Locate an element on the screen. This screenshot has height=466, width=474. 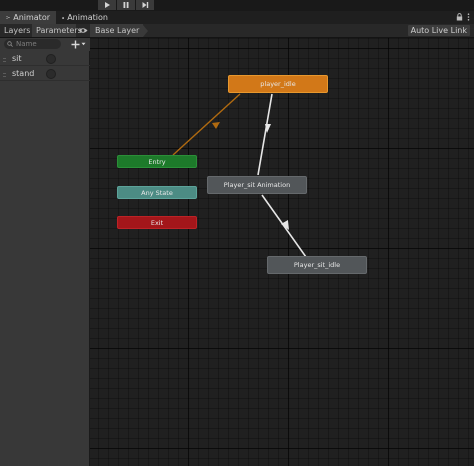
transitions-layer is located at coordinates (239, 175).